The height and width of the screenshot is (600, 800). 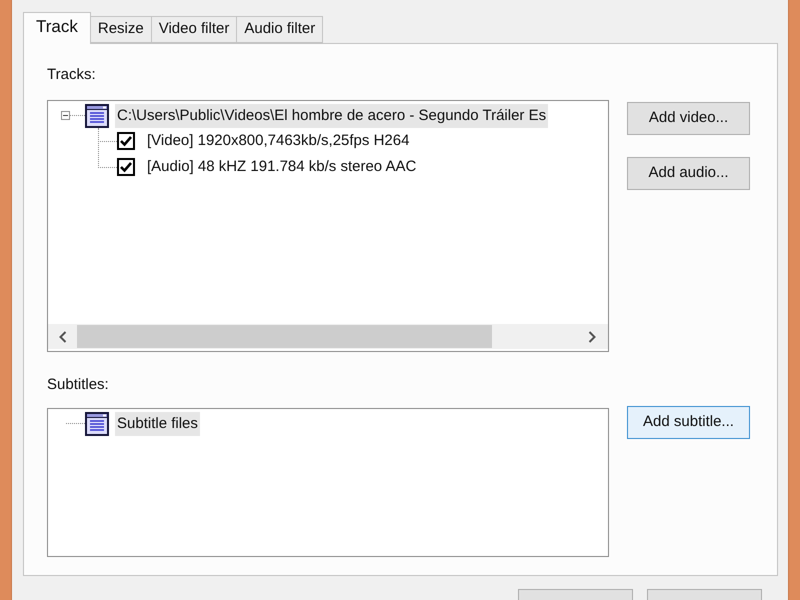 I want to click on section-label: Tracks:, so click(x=71, y=75).